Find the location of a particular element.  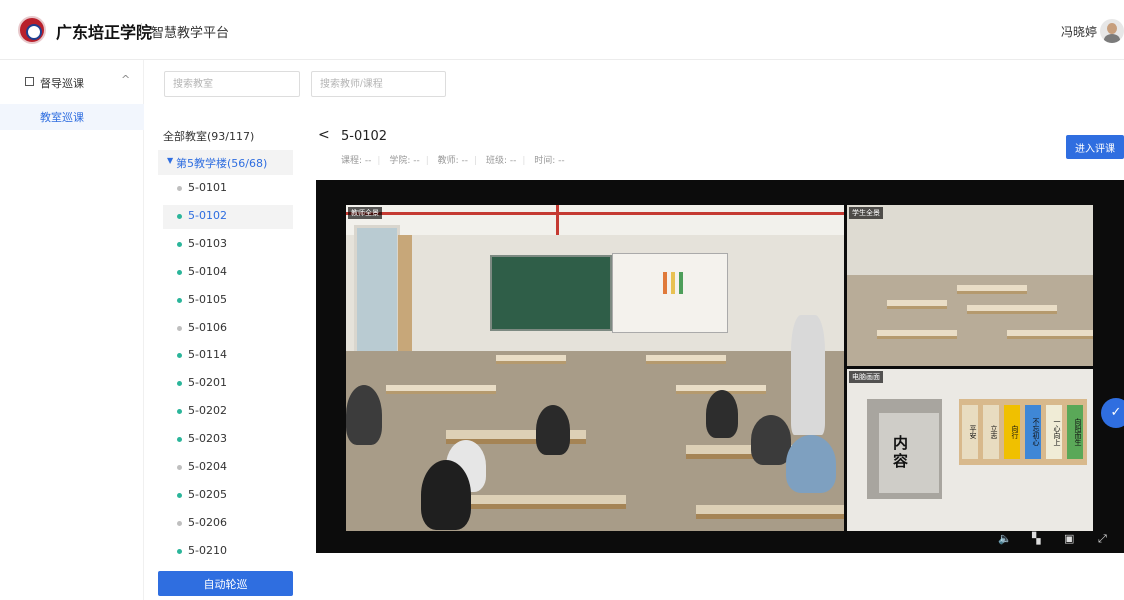

slide-title: 内容 is located at coordinates (901, 452).